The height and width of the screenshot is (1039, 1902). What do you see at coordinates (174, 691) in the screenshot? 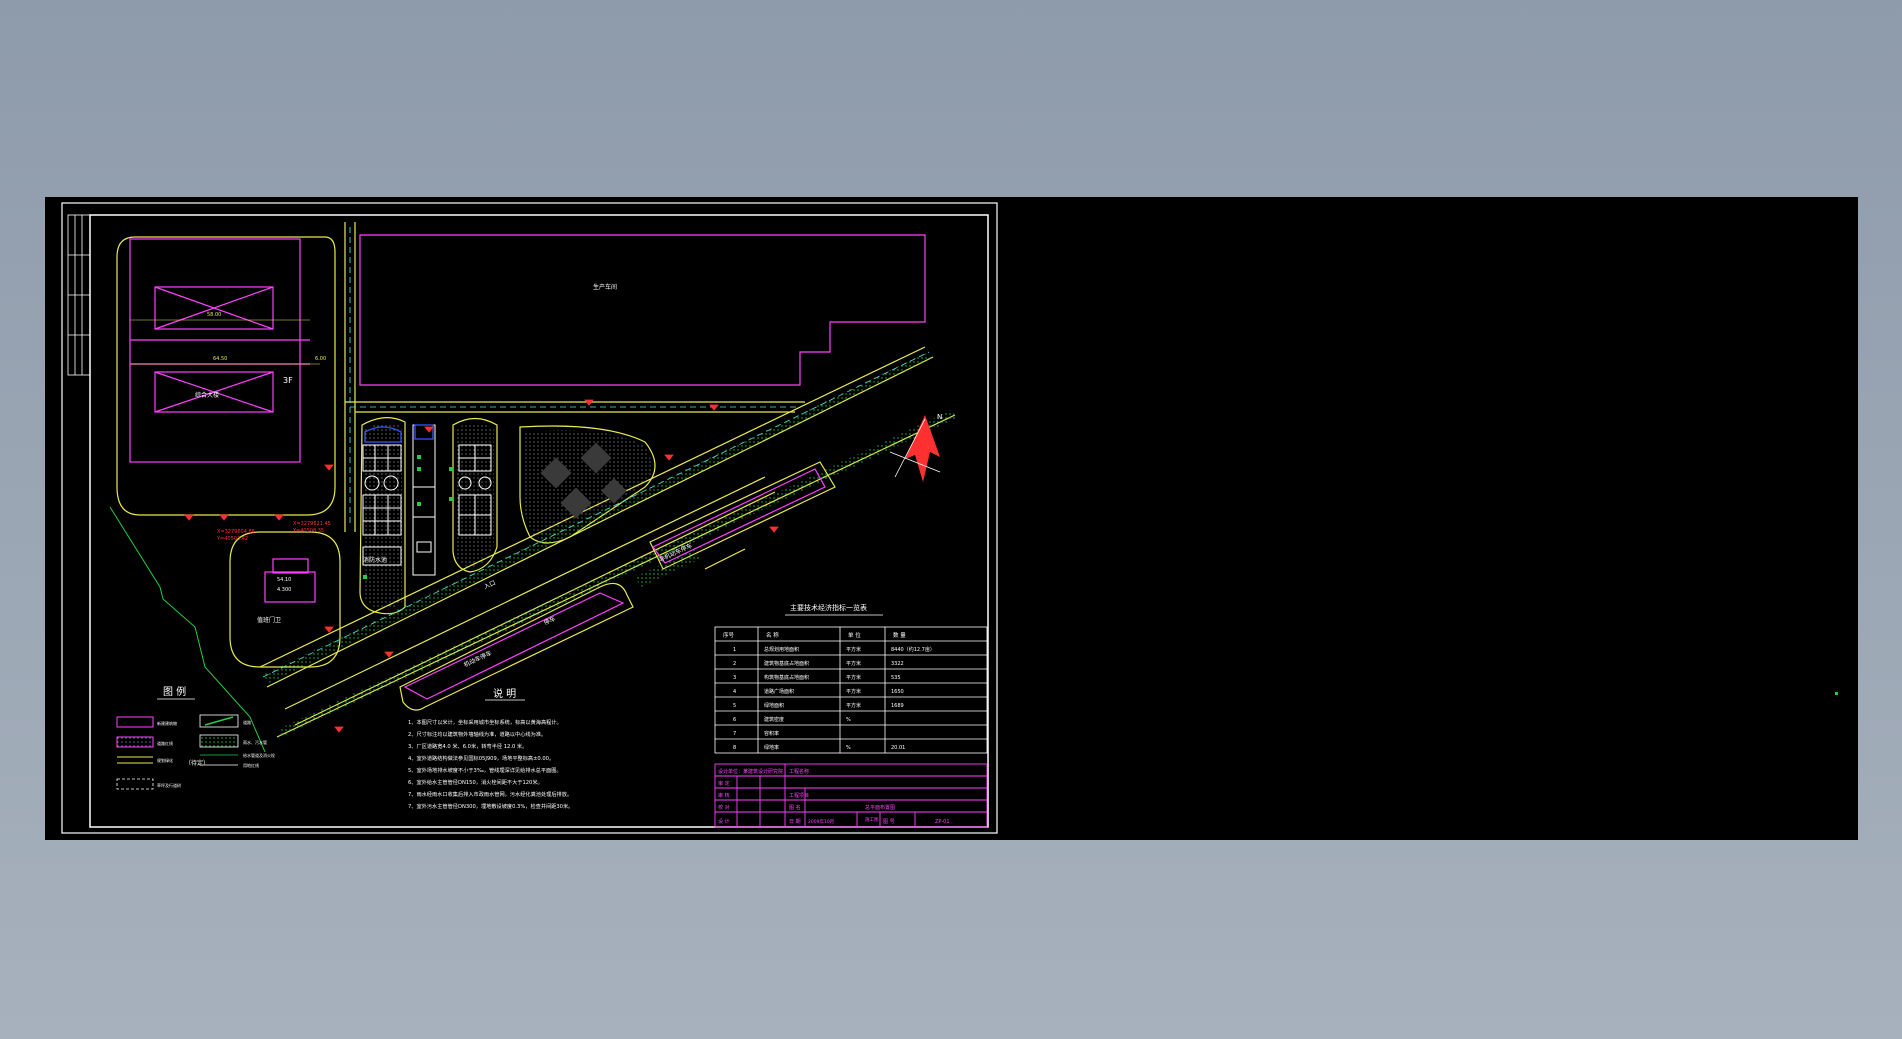
I see `legend-title: 图 例` at bounding box center [174, 691].